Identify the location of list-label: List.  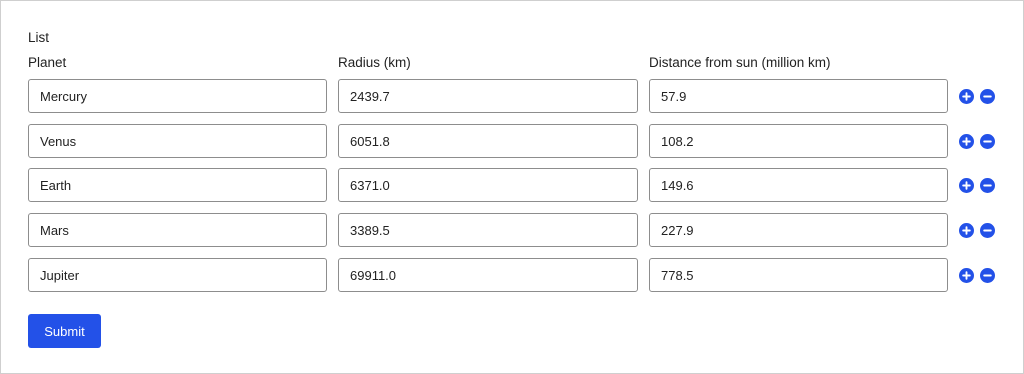
(39, 37).